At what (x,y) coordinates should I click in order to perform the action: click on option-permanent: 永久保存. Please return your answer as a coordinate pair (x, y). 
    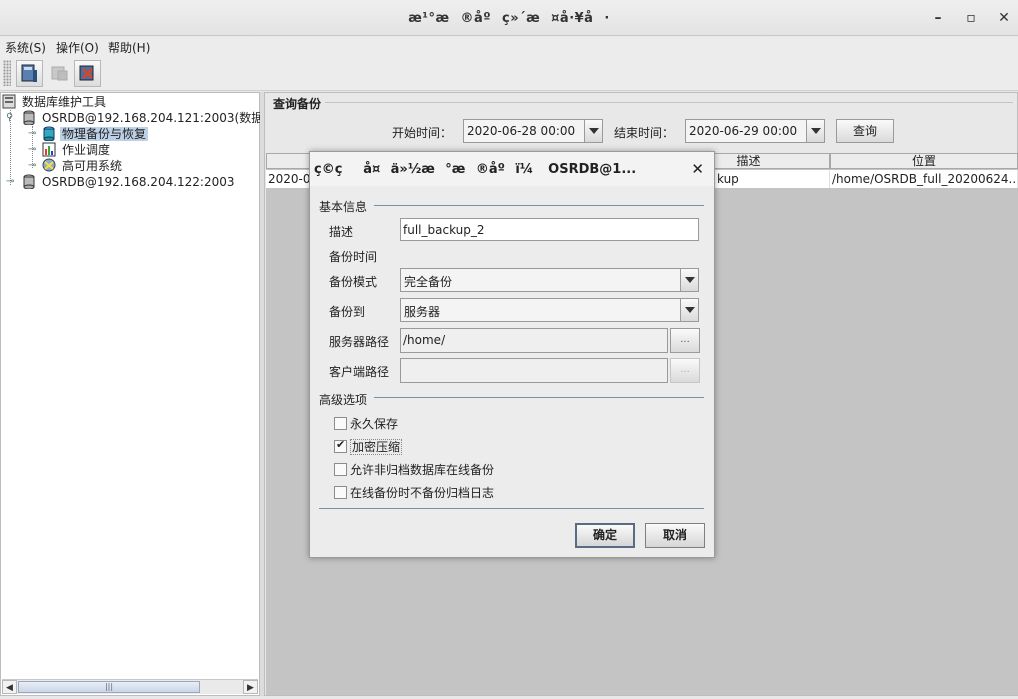
    Looking at the image, I should click on (366, 423).